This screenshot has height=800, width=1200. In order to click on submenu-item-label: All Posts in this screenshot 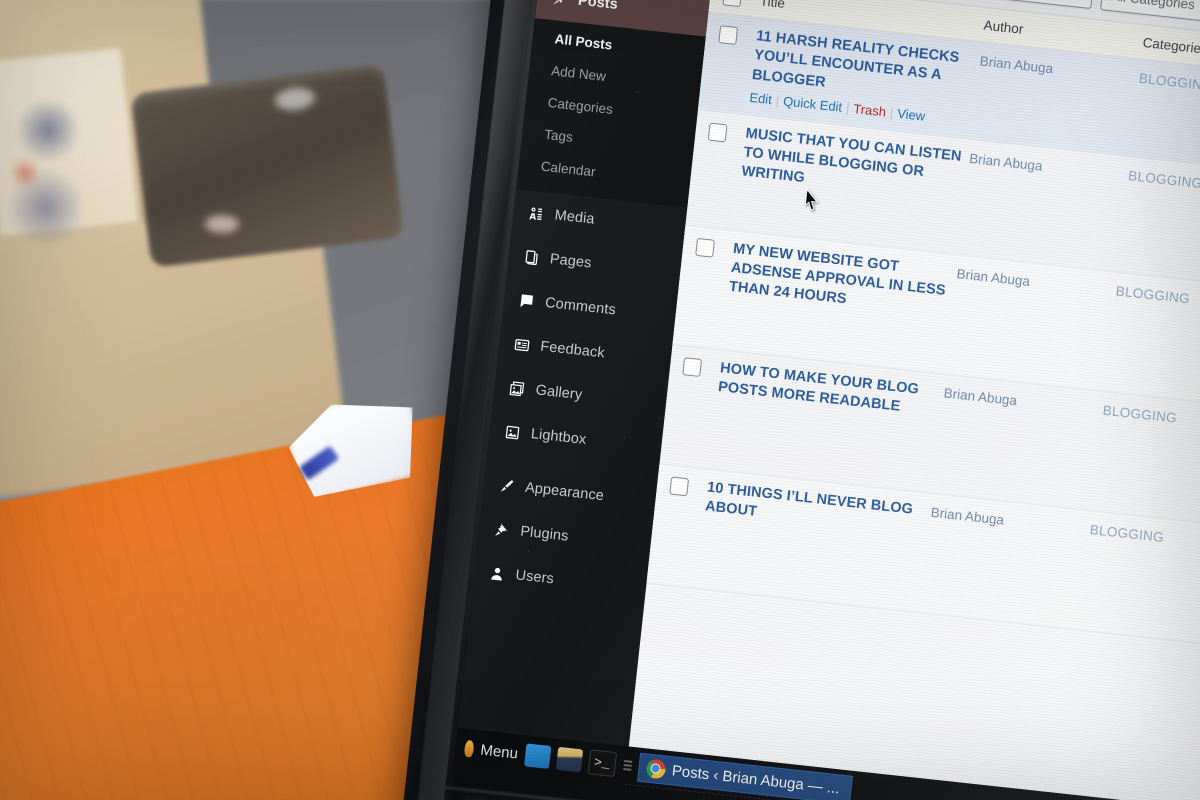, I will do `click(584, 41)`.